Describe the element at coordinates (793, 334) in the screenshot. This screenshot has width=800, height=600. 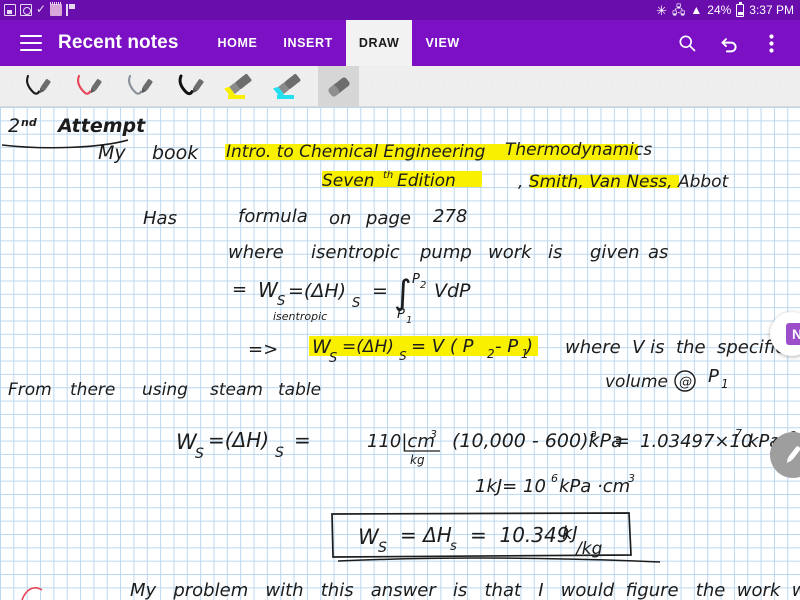
I see `onenote-n-icon: N` at that location.